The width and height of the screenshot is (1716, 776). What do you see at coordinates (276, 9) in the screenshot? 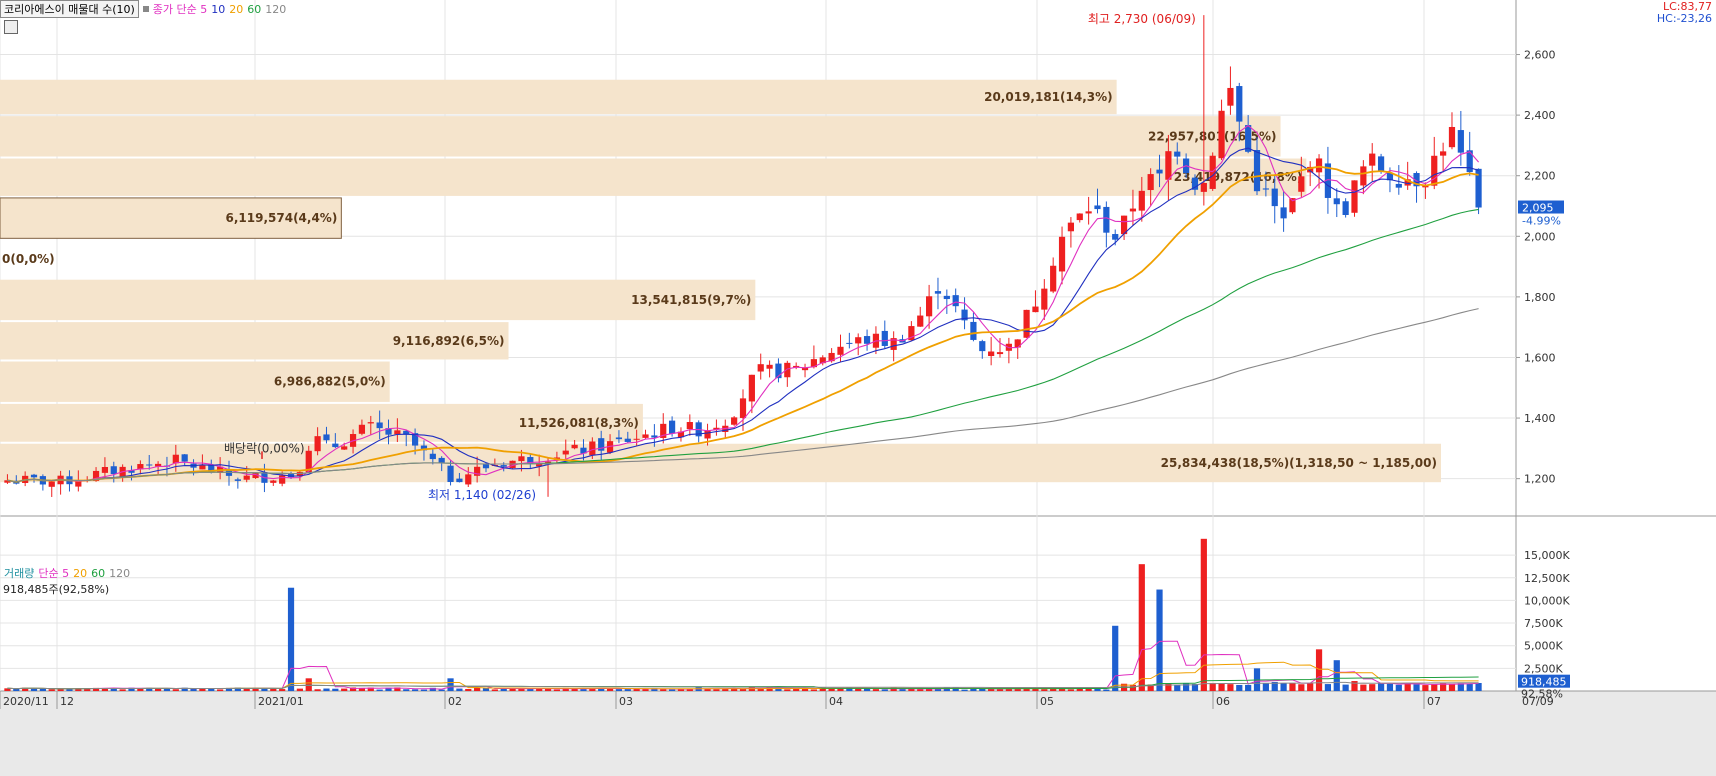
I see `ma120-legend: 120` at bounding box center [276, 9].